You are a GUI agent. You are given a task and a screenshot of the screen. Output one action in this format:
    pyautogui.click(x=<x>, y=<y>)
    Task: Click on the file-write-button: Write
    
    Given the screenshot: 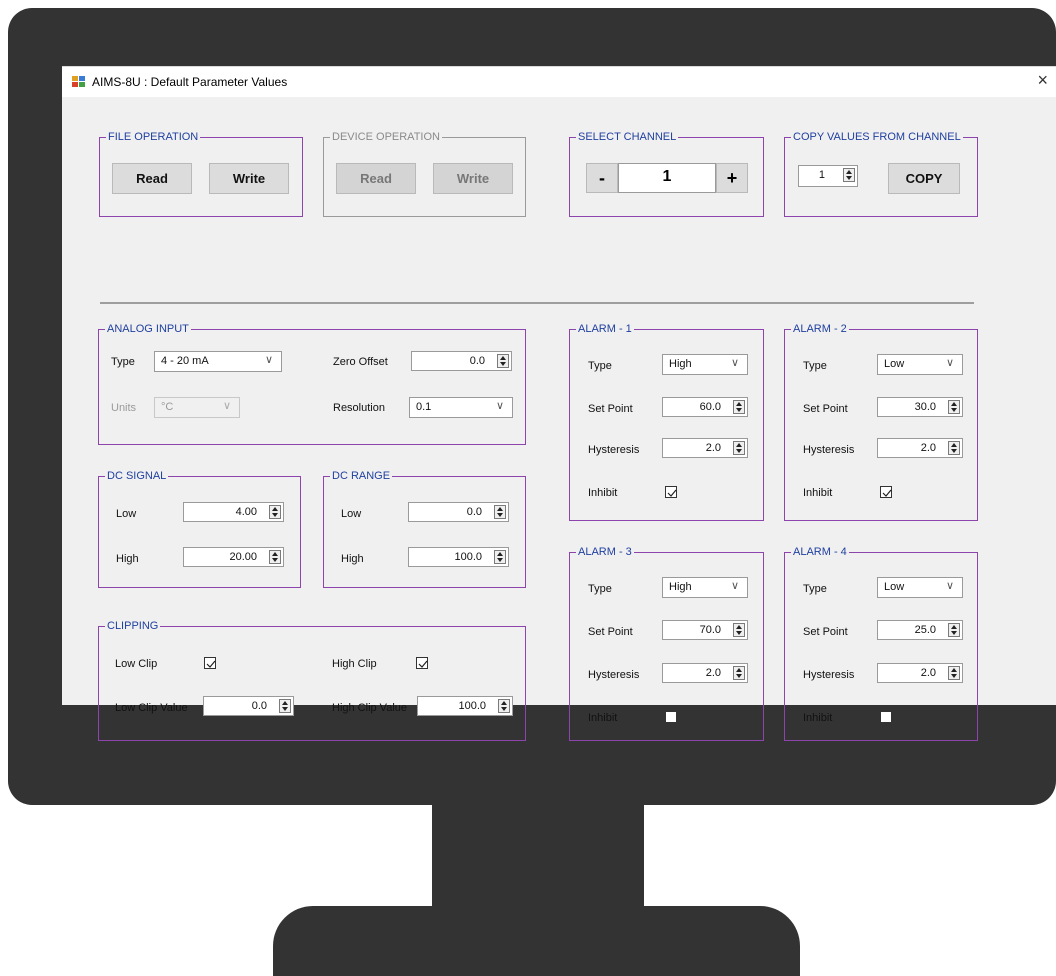 What is the action you would take?
    pyautogui.click(x=249, y=178)
    